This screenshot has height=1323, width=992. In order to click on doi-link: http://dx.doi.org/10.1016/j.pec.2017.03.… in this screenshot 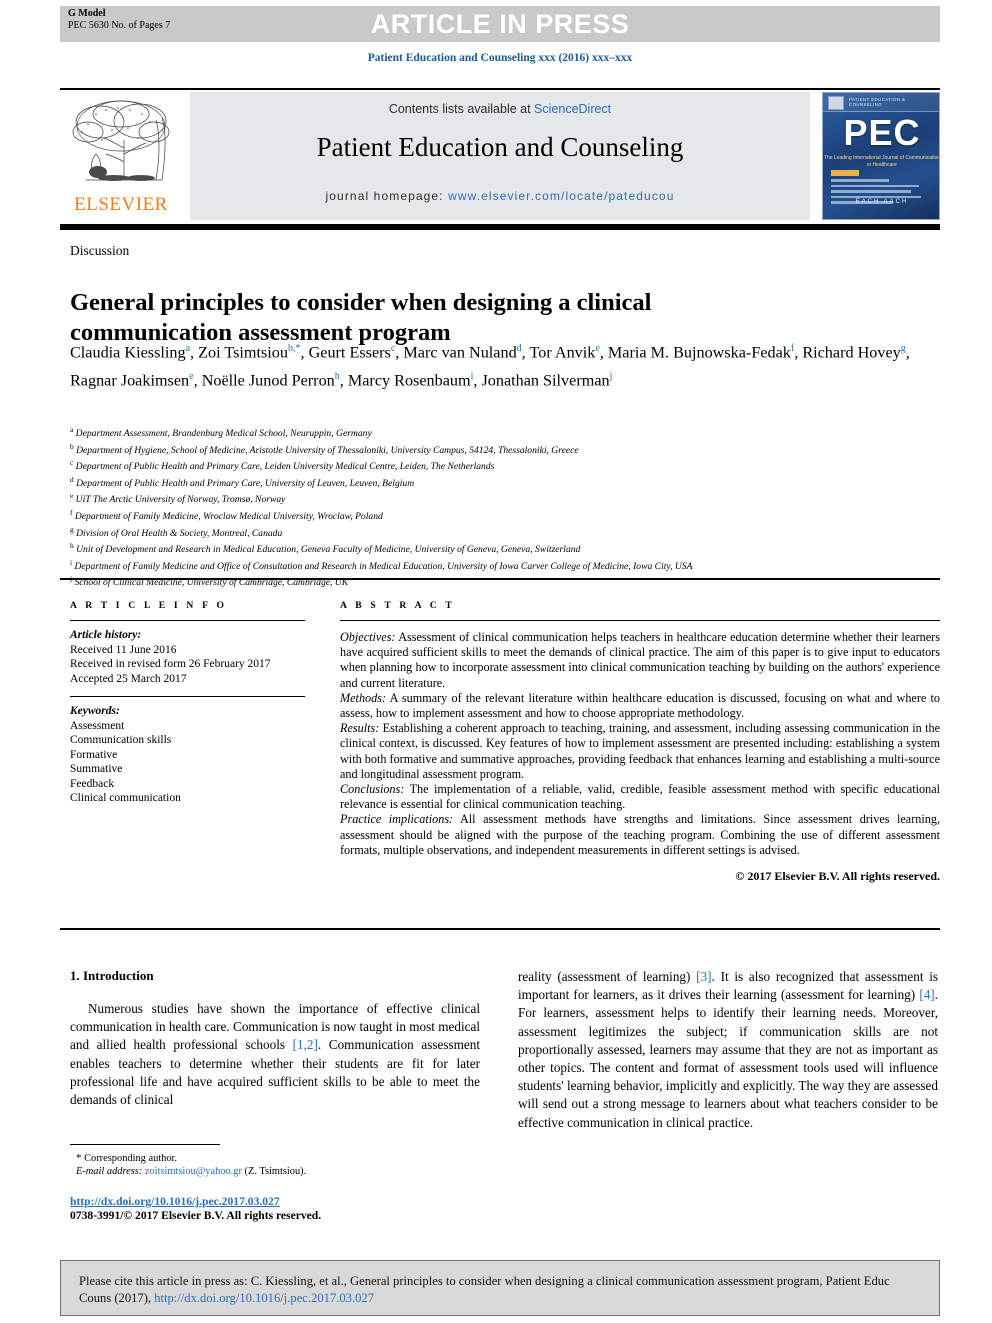, I will do `click(175, 1201)`.